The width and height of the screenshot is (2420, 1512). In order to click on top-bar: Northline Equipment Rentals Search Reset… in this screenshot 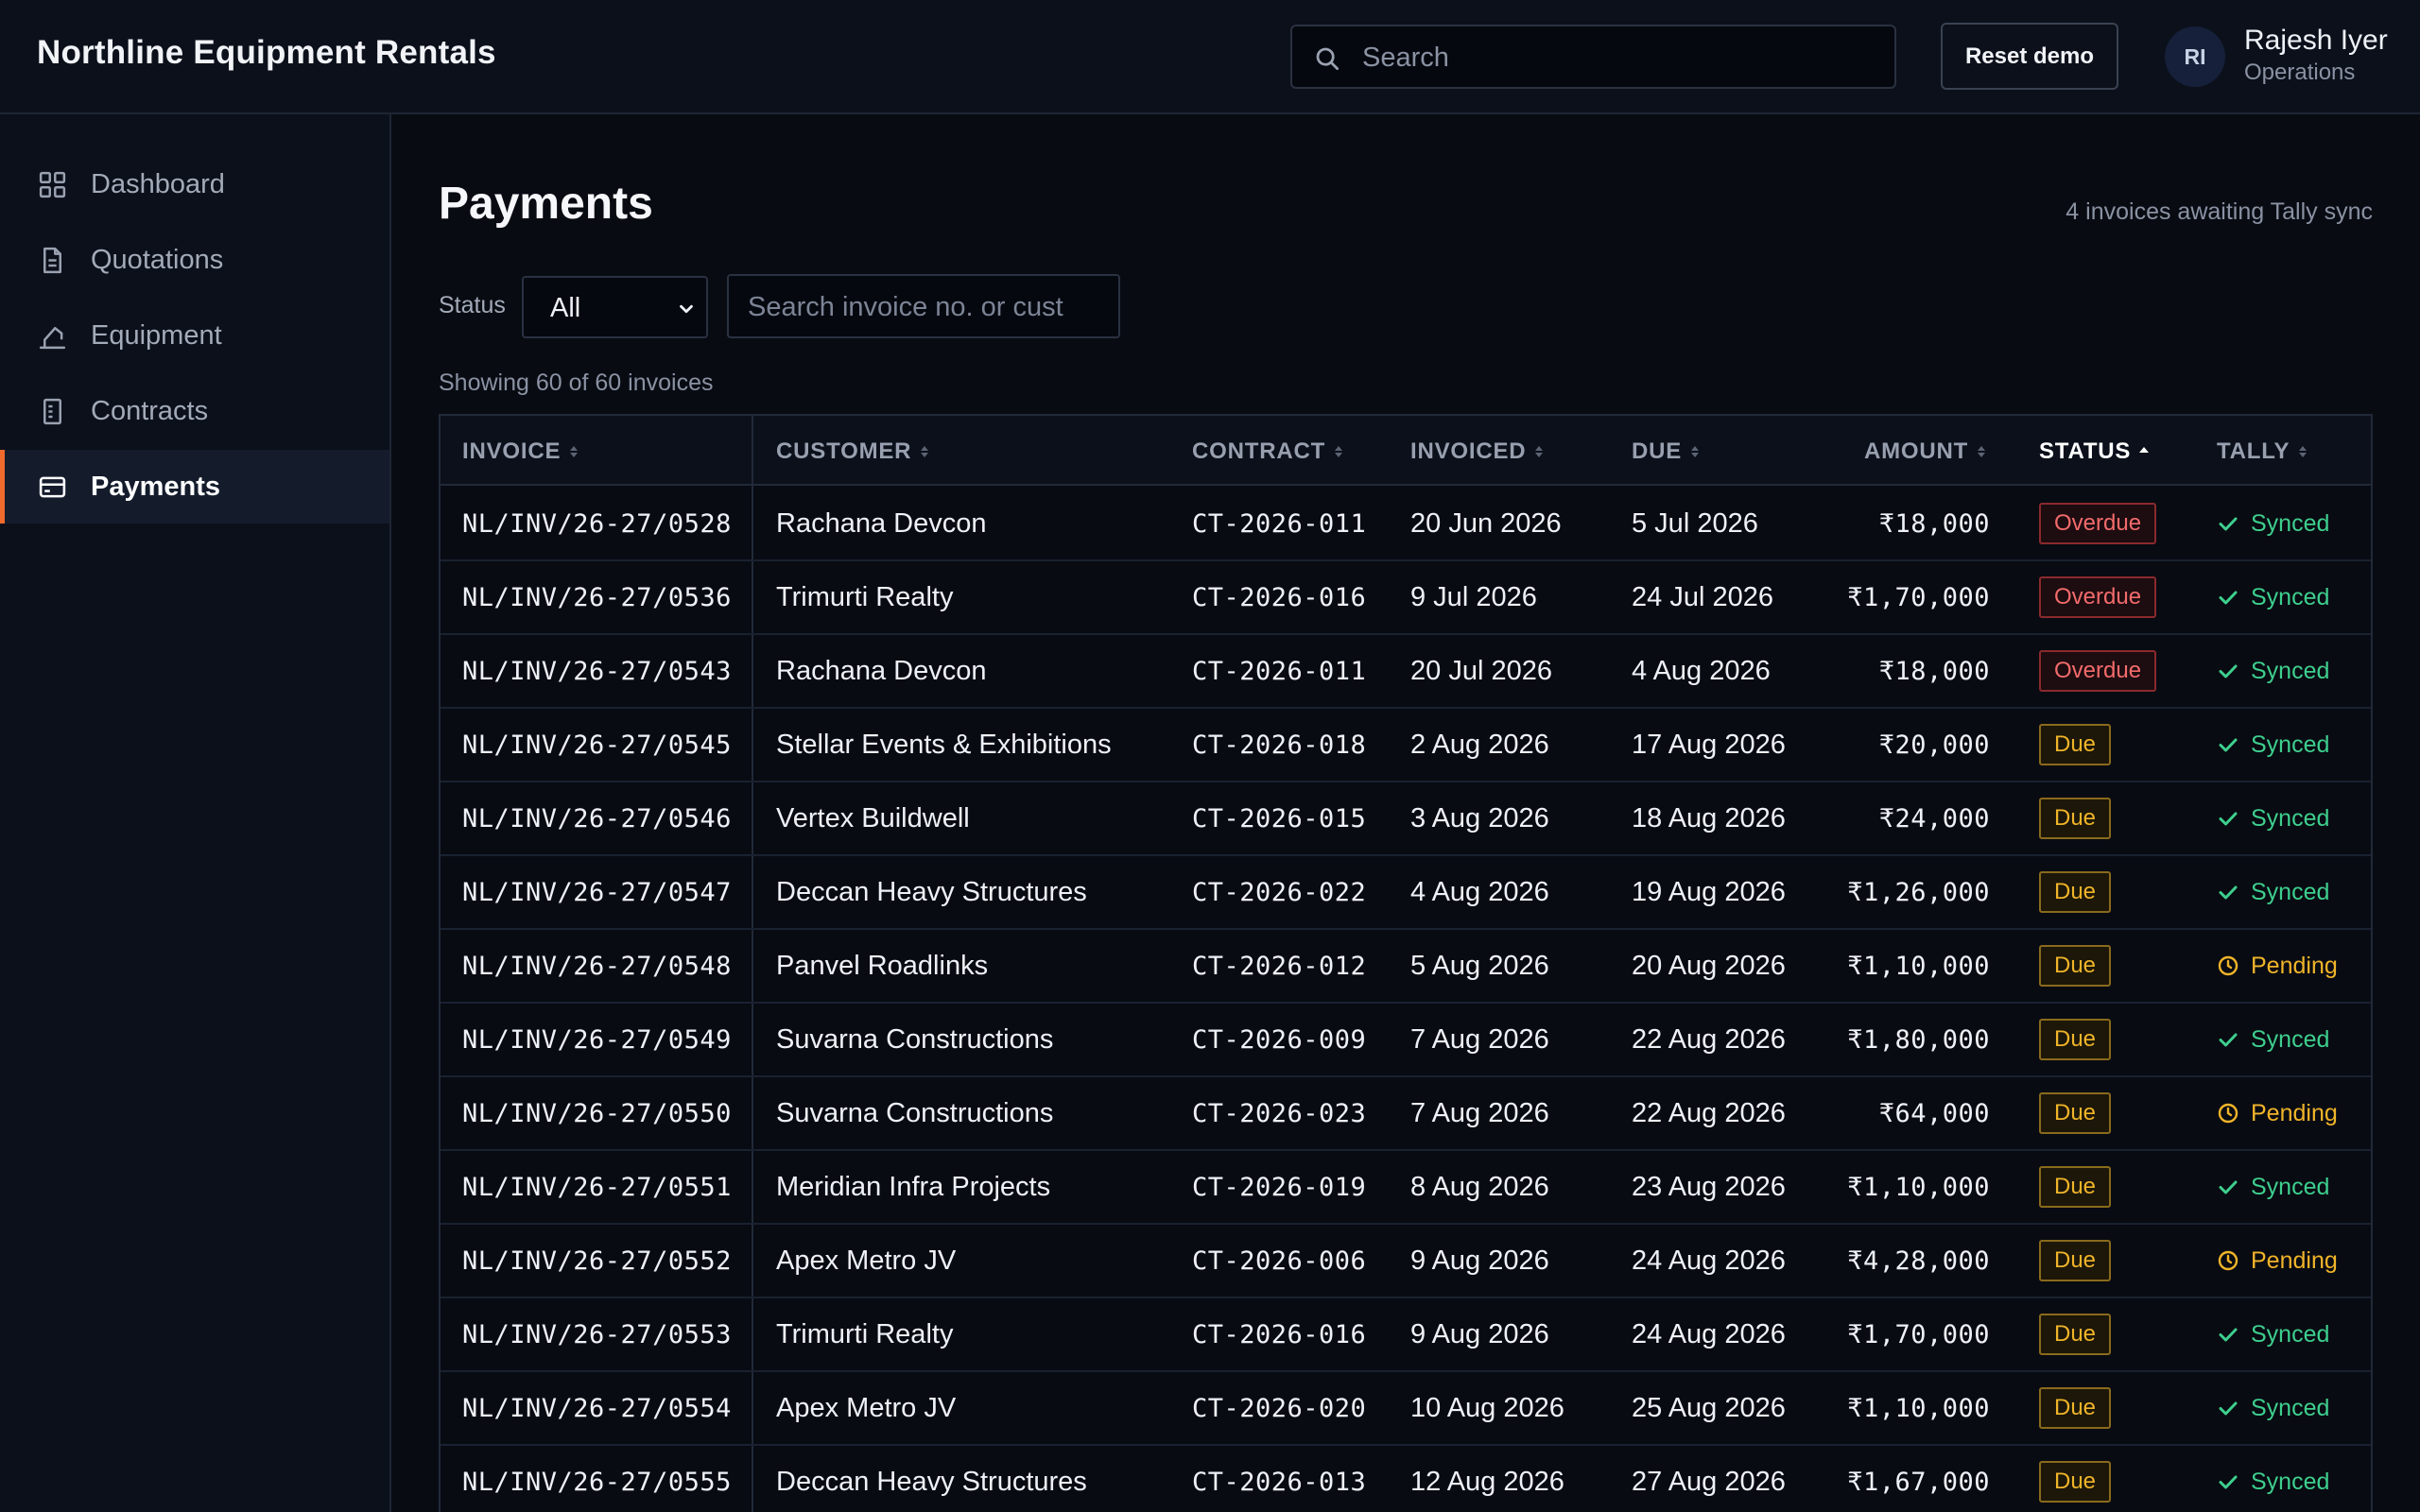, I will do `click(1210, 57)`.